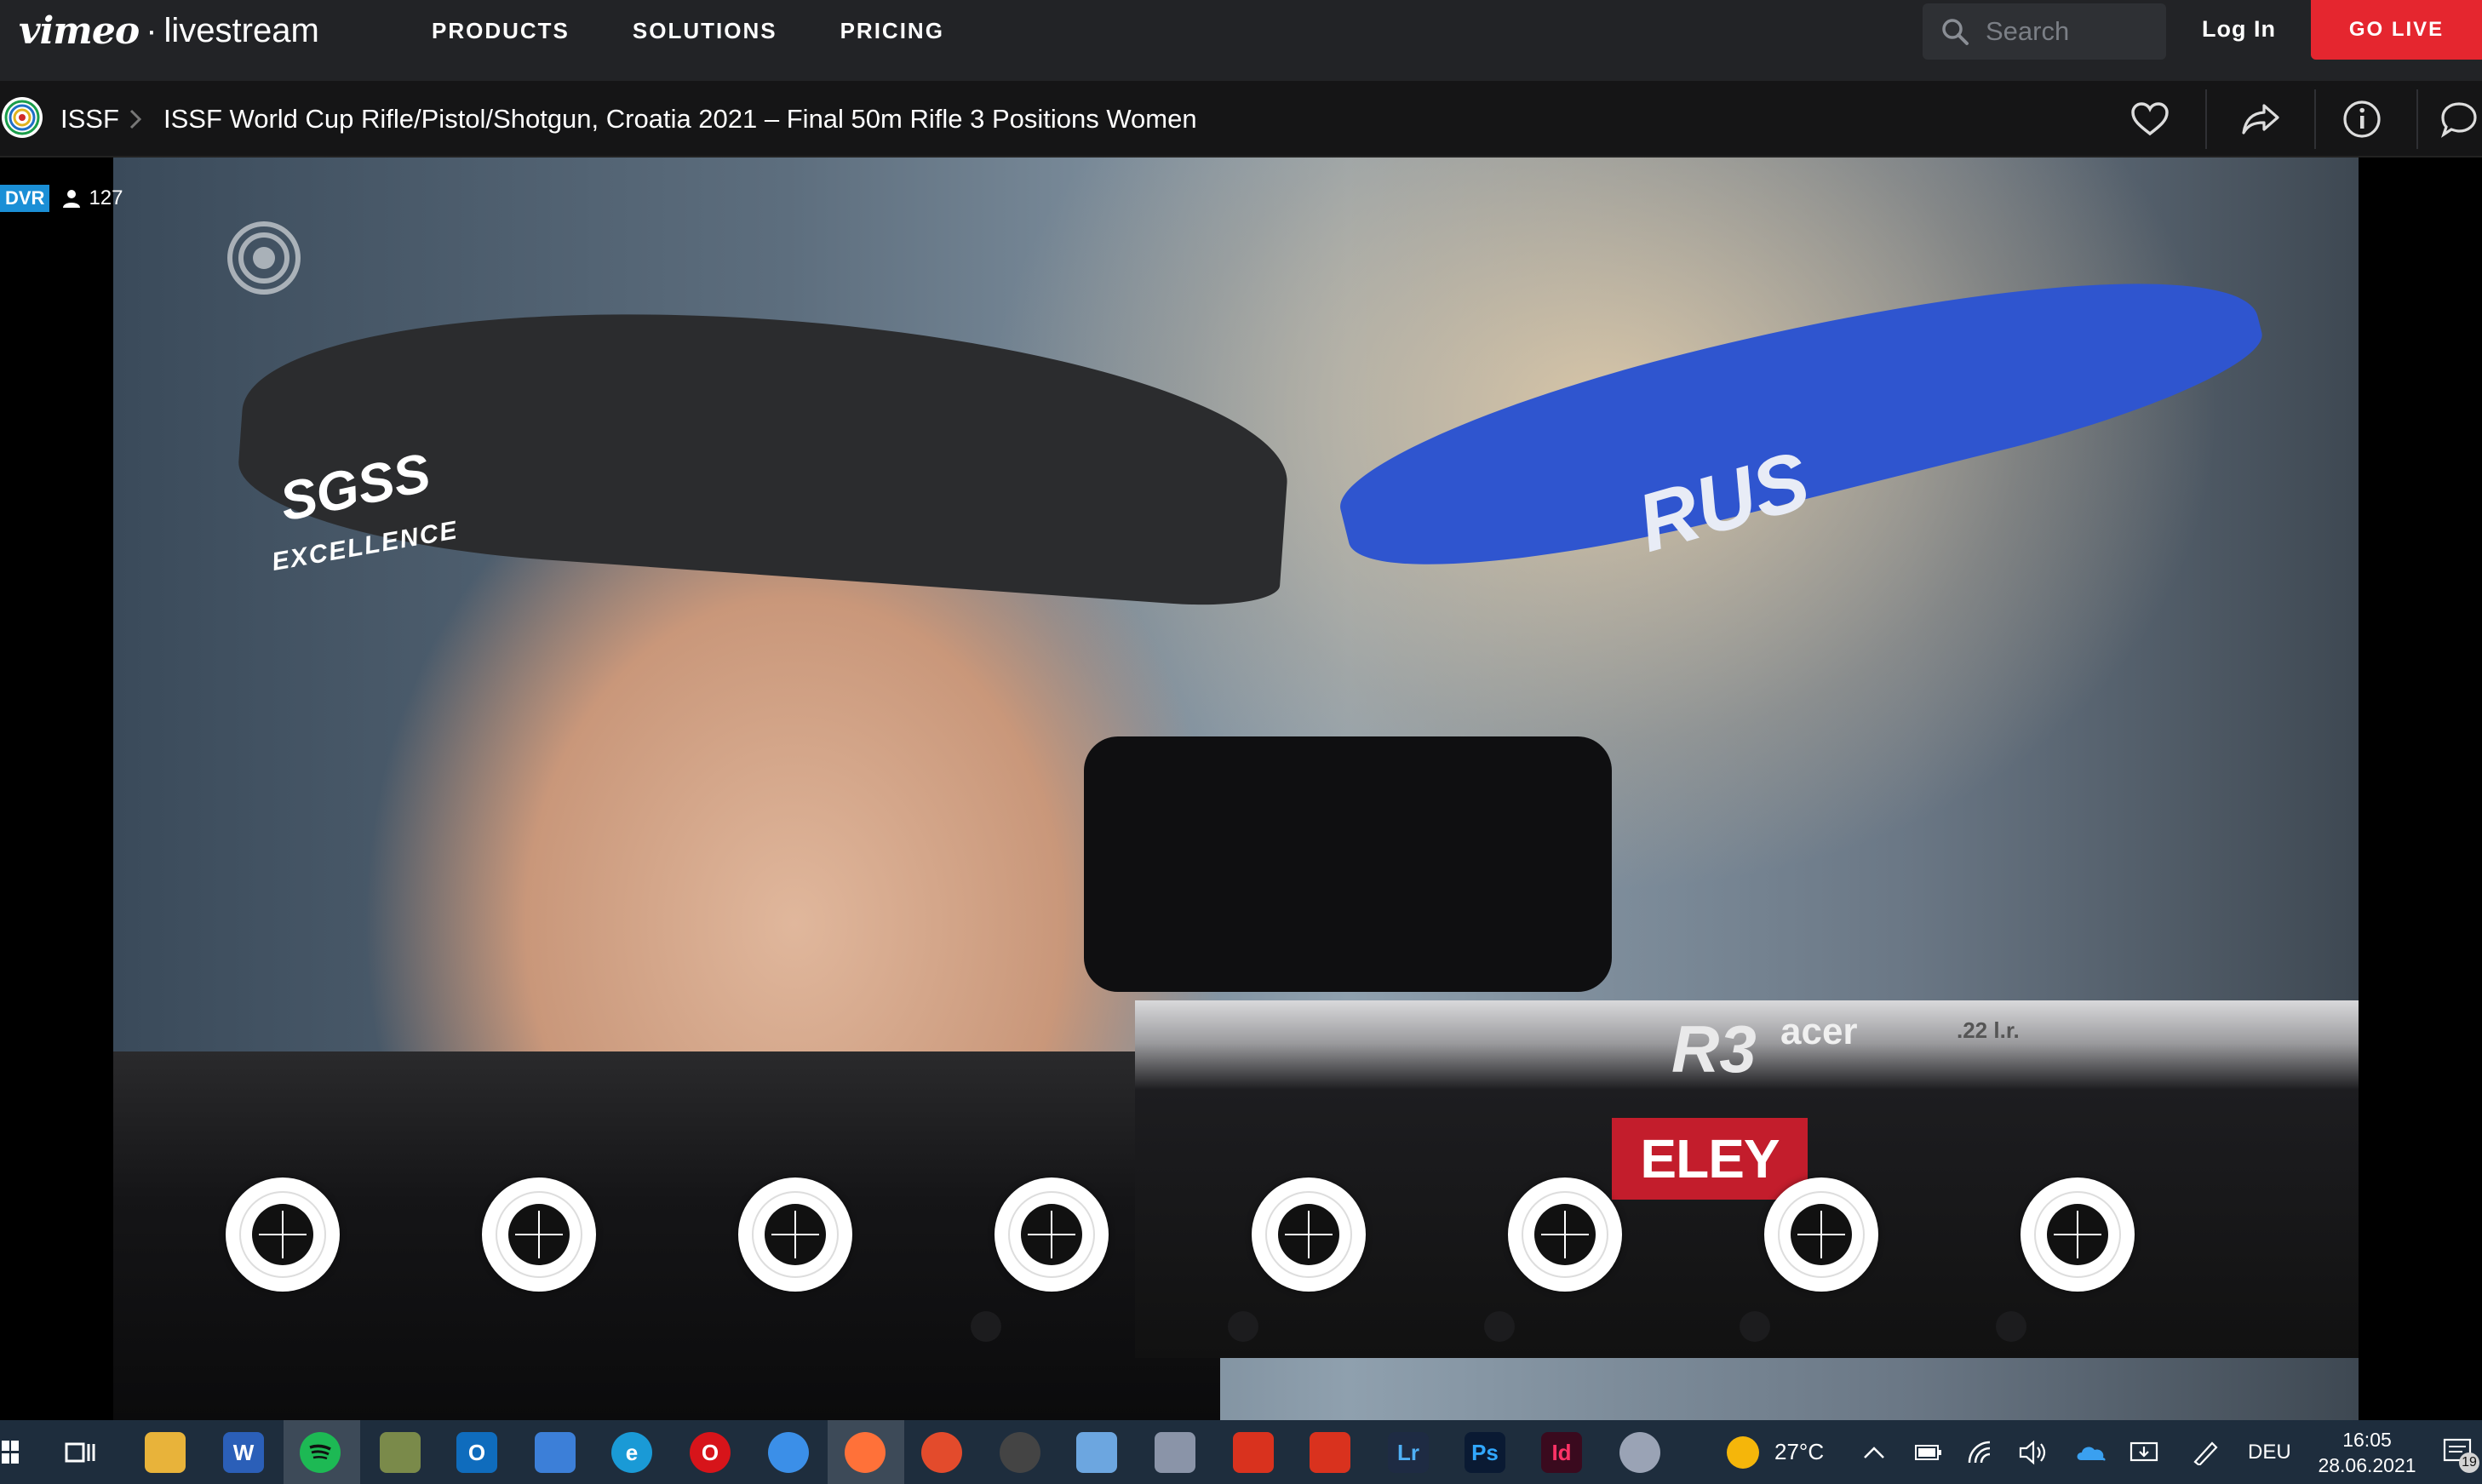 This screenshot has height=1484, width=2482. What do you see at coordinates (1348, 864) in the screenshot?
I see `rifle-sight` at bounding box center [1348, 864].